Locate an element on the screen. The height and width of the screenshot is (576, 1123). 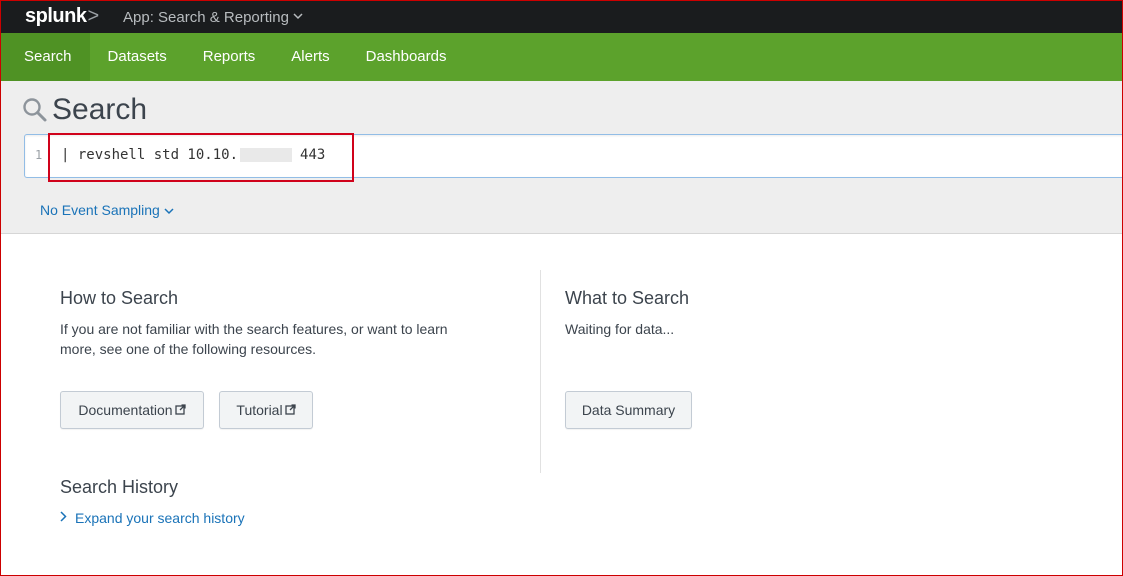
search-icon is located at coordinates (35, 110).